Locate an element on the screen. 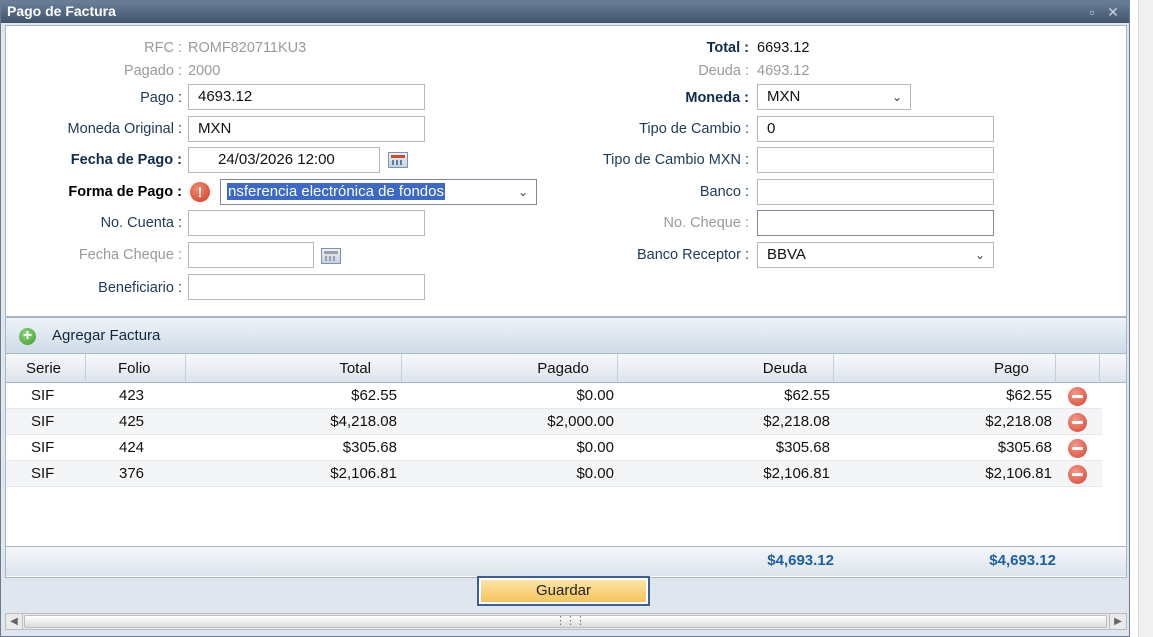  grid-toolbar: + Agregar Factura is located at coordinates (566, 335).